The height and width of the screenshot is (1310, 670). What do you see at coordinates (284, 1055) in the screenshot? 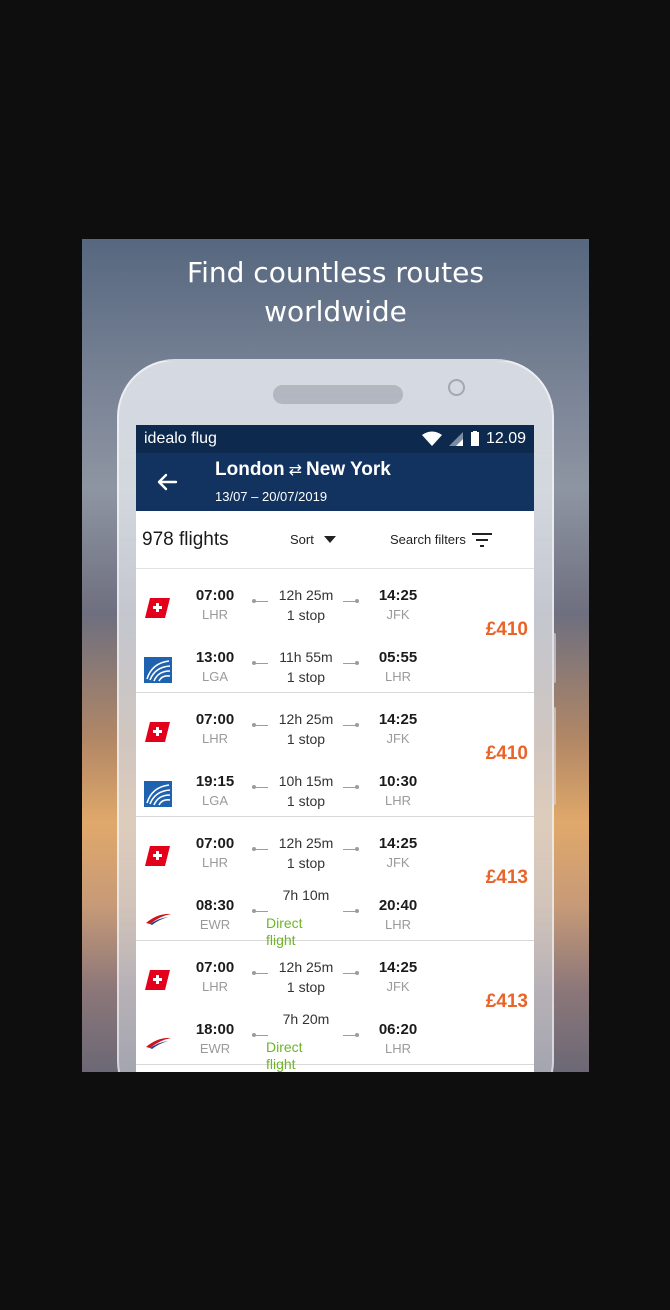
I see `stops-info: Direct flight` at bounding box center [284, 1055].